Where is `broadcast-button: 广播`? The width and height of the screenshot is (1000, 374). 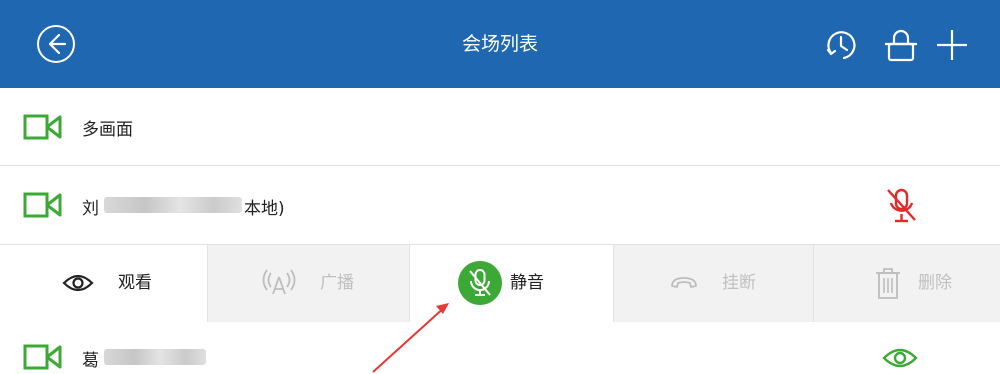 broadcast-button: 广播 is located at coordinates (309, 283).